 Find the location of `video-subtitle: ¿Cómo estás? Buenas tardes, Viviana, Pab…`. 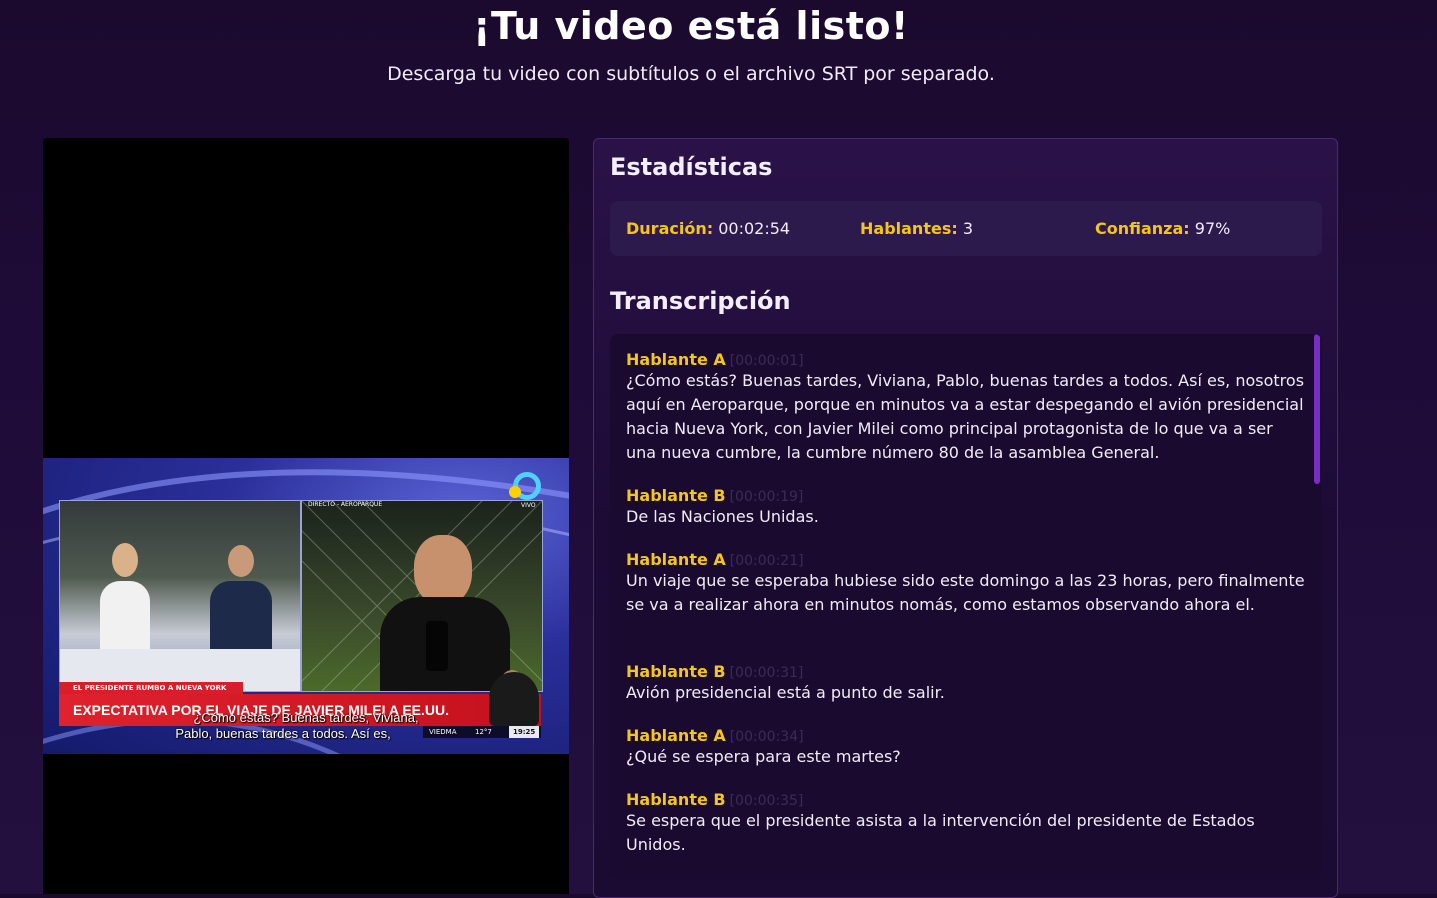

video-subtitle: ¿Cómo estás? Buenas tardes, Viviana, Pab… is located at coordinates (306, 726).